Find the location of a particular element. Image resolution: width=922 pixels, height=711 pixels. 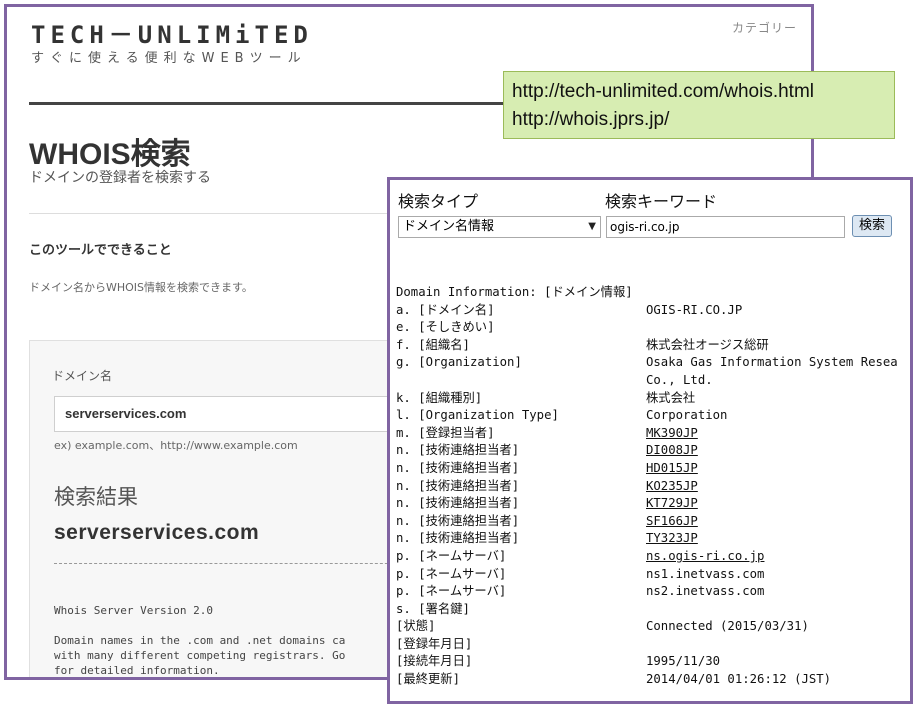

handle-link: SF166JP is located at coordinates (672, 522).